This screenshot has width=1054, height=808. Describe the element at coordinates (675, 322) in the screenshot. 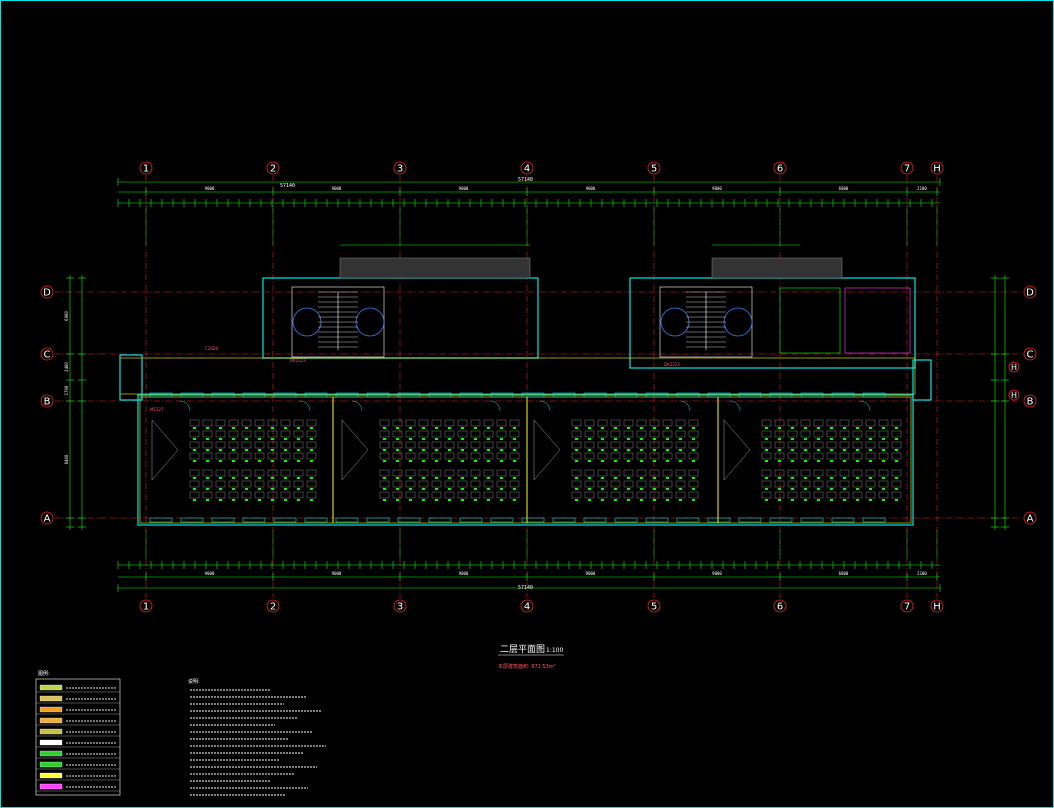

I see `stair-right-circle-a` at that location.